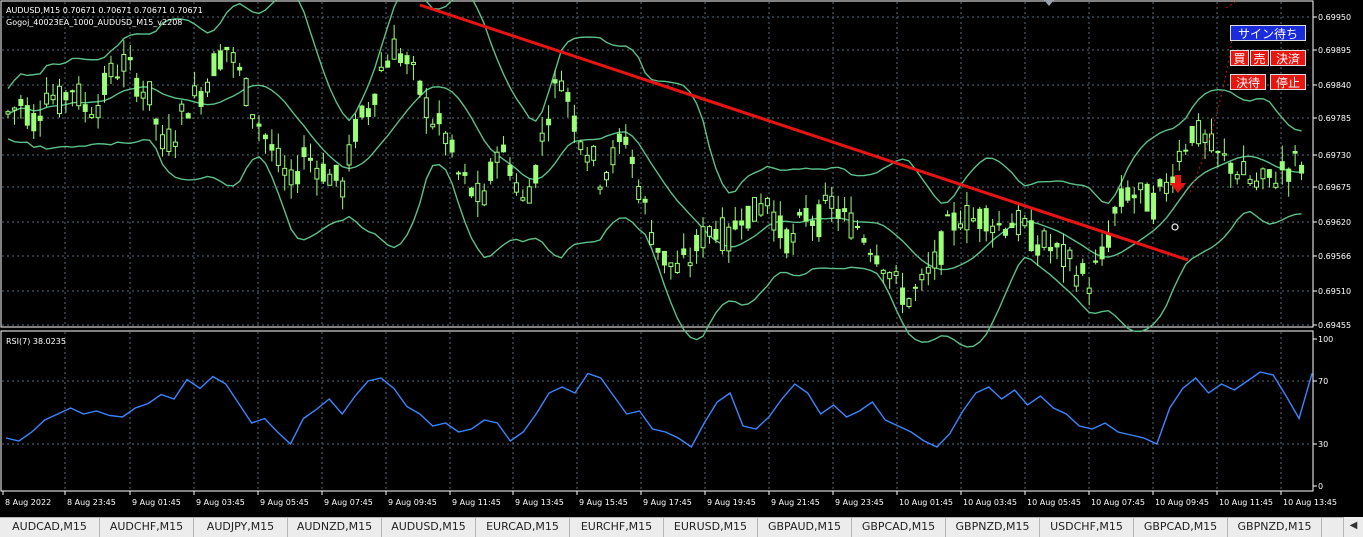  What do you see at coordinates (1310, 502) in the screenshot?
I see `time-tick-label: 10 Aug 13:45` at bounding box center [1310, 502].